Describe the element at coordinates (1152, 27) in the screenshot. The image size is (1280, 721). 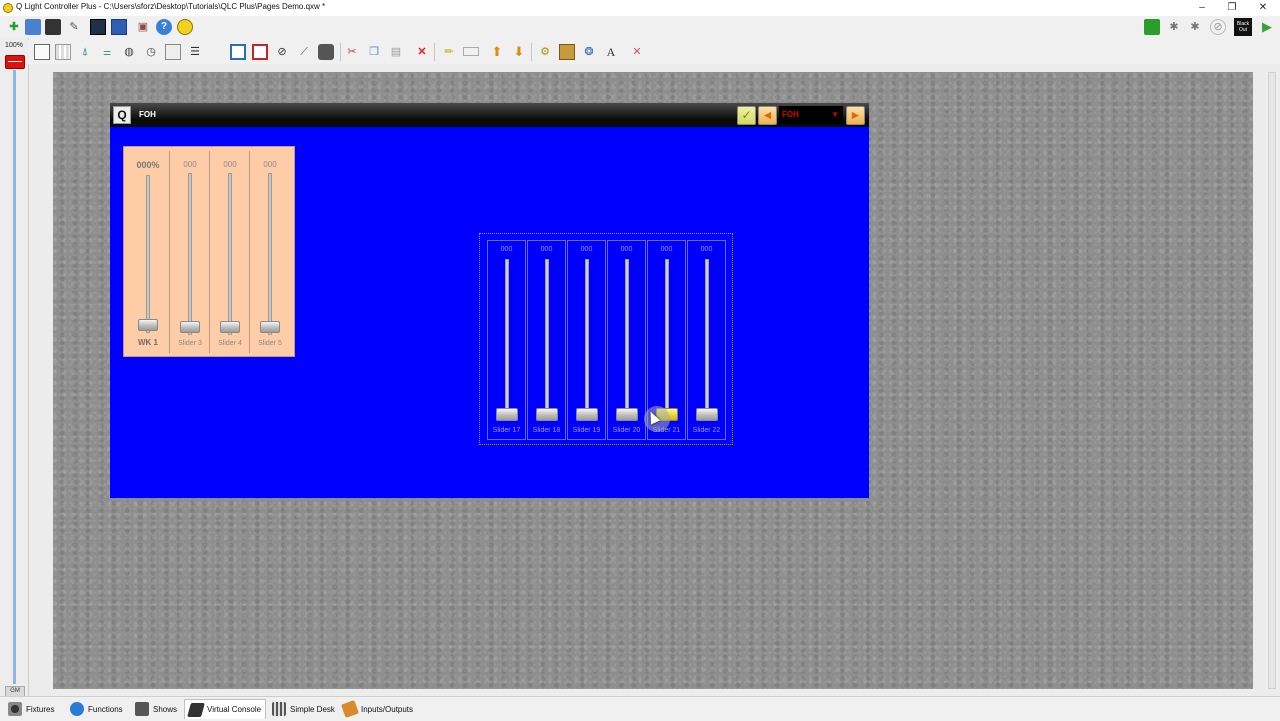
I see `live-edit-icon` at that location.